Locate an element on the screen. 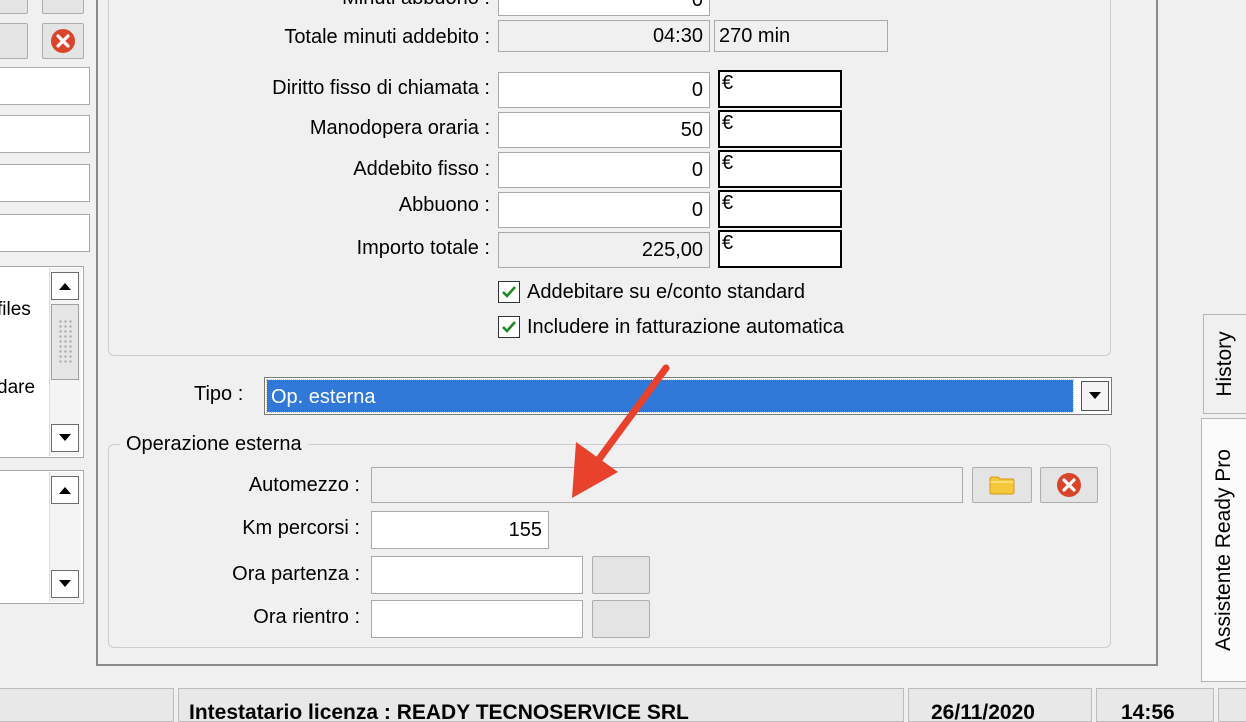 The height and width of the screenshot is (722, 1246). status-left-cell is located at coordinates (87, 705).